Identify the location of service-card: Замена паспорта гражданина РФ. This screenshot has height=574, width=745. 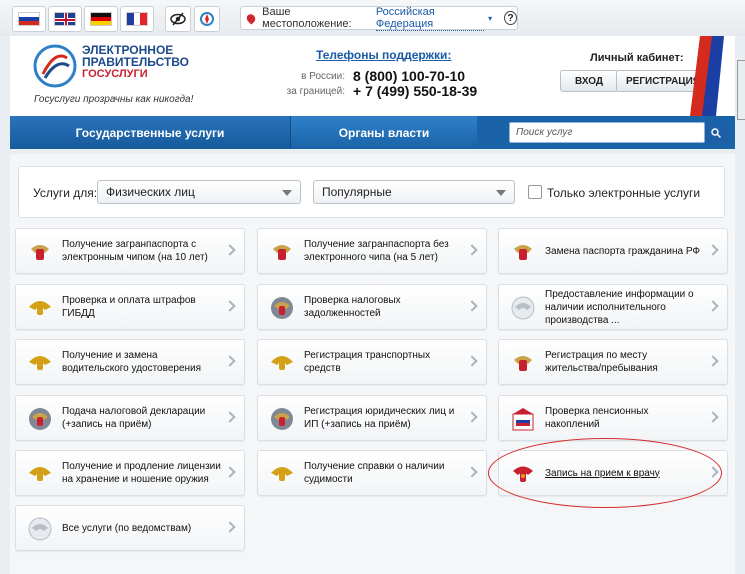
(613, 251).